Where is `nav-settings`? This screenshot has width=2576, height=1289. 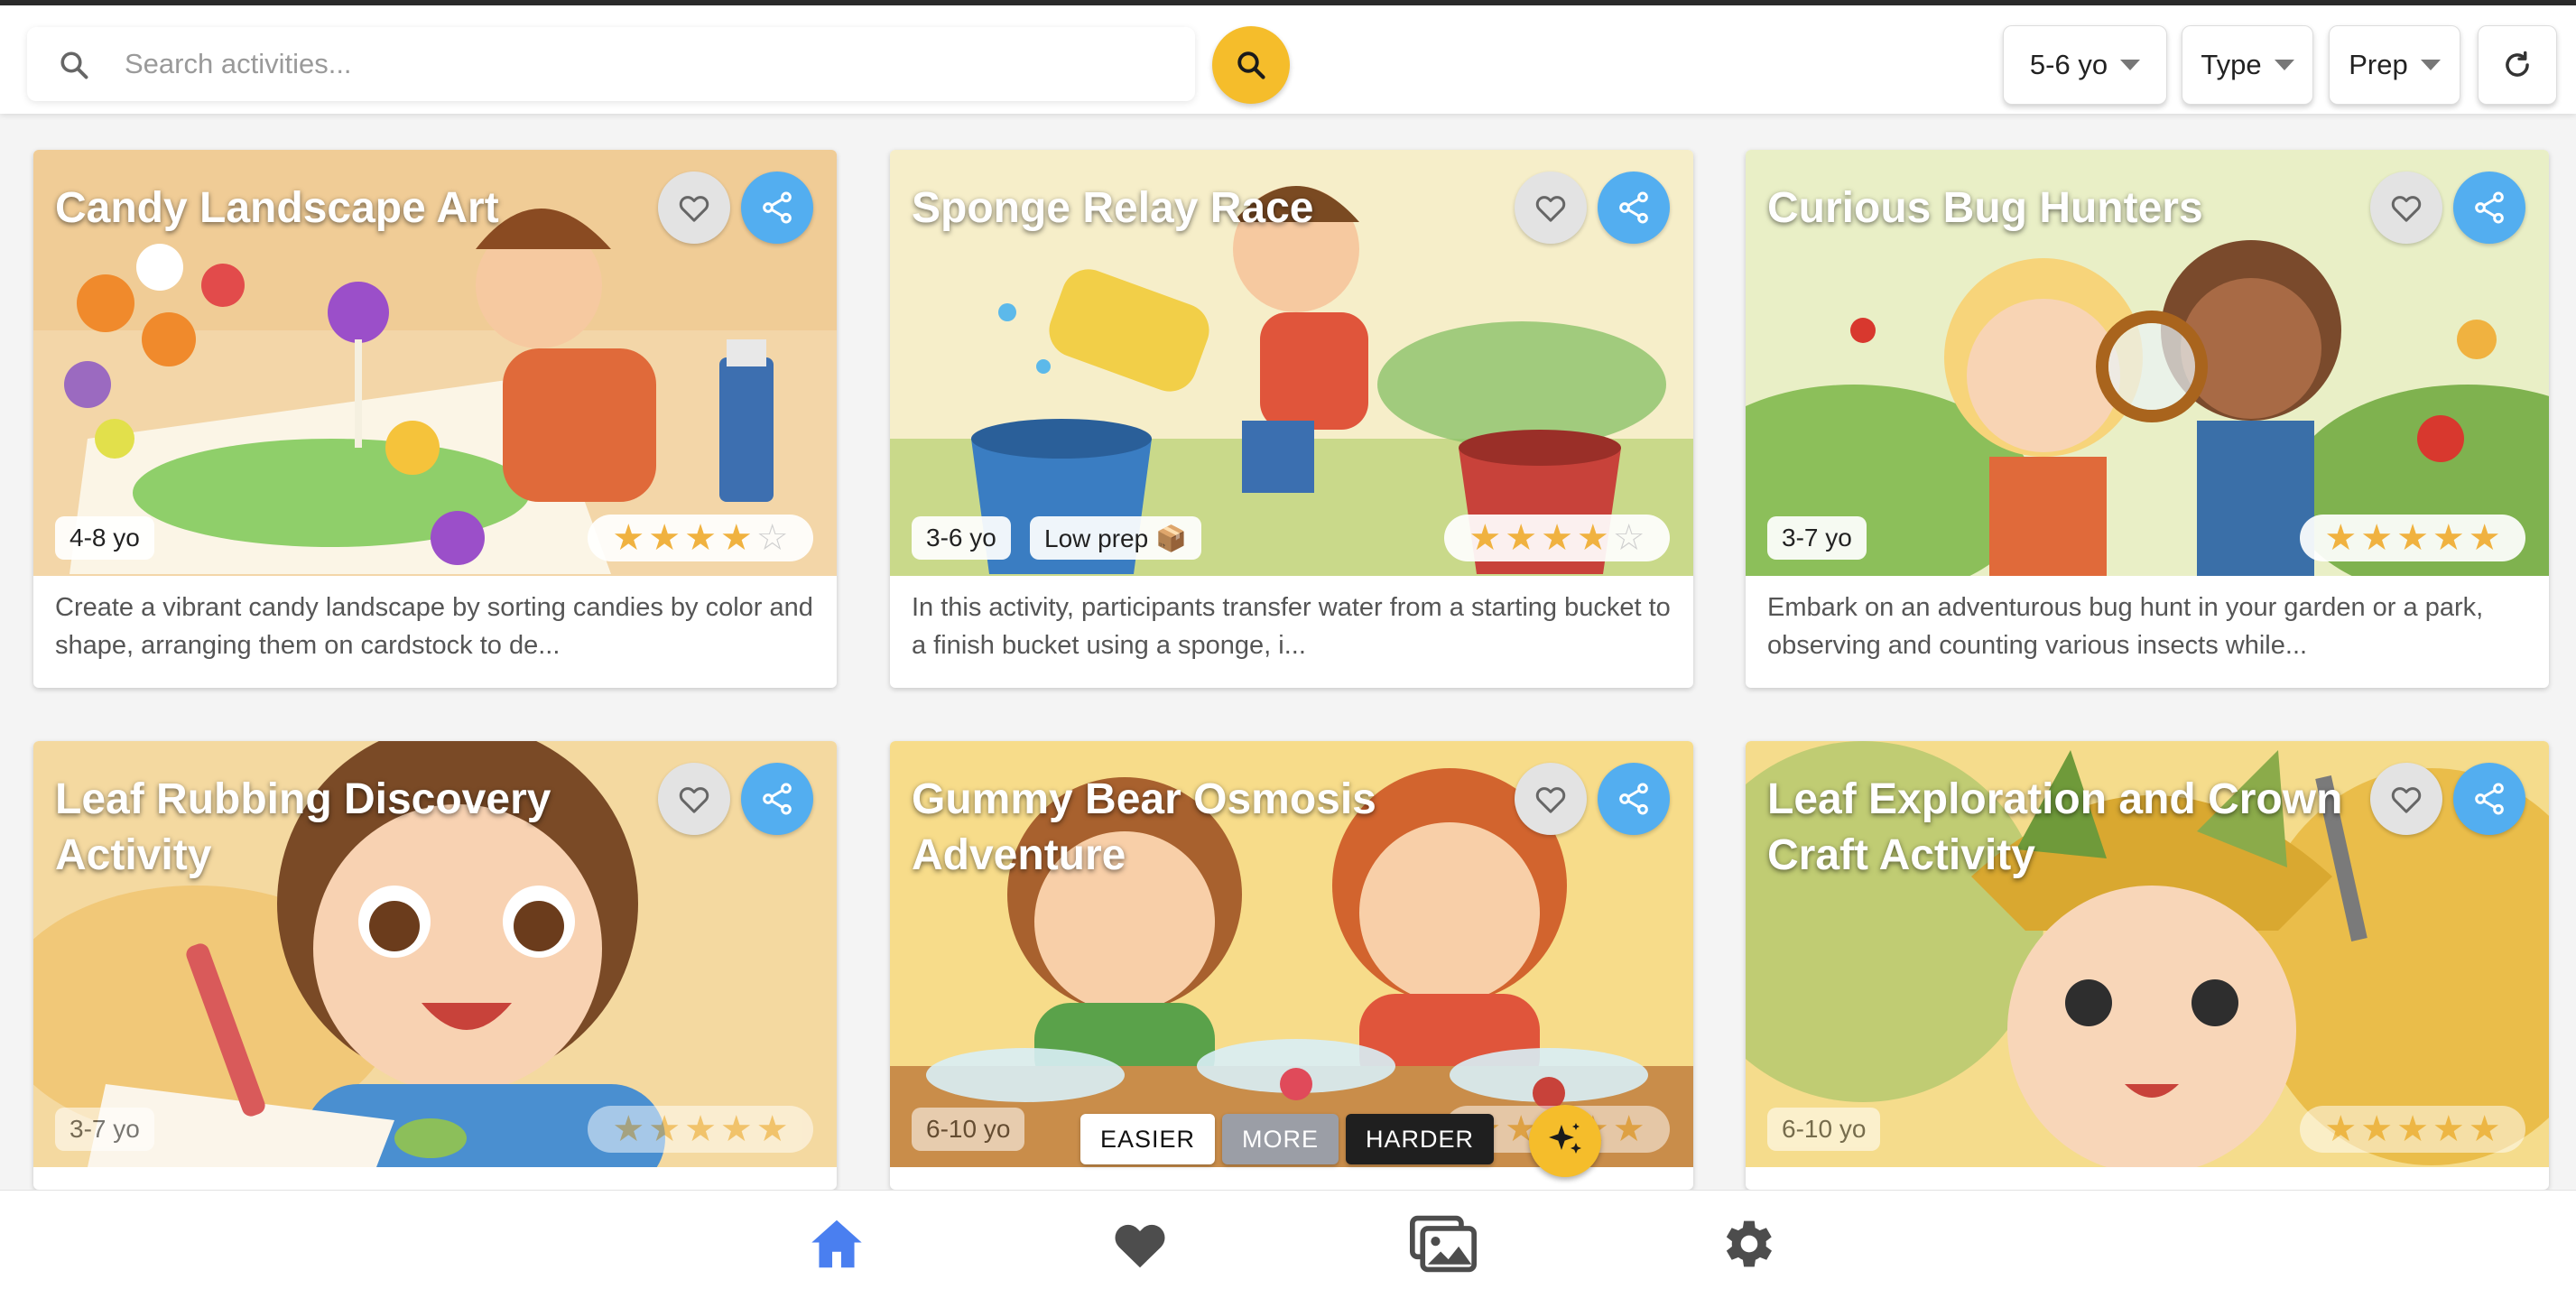
nav-settings is located at coordinates (1747, 1243).